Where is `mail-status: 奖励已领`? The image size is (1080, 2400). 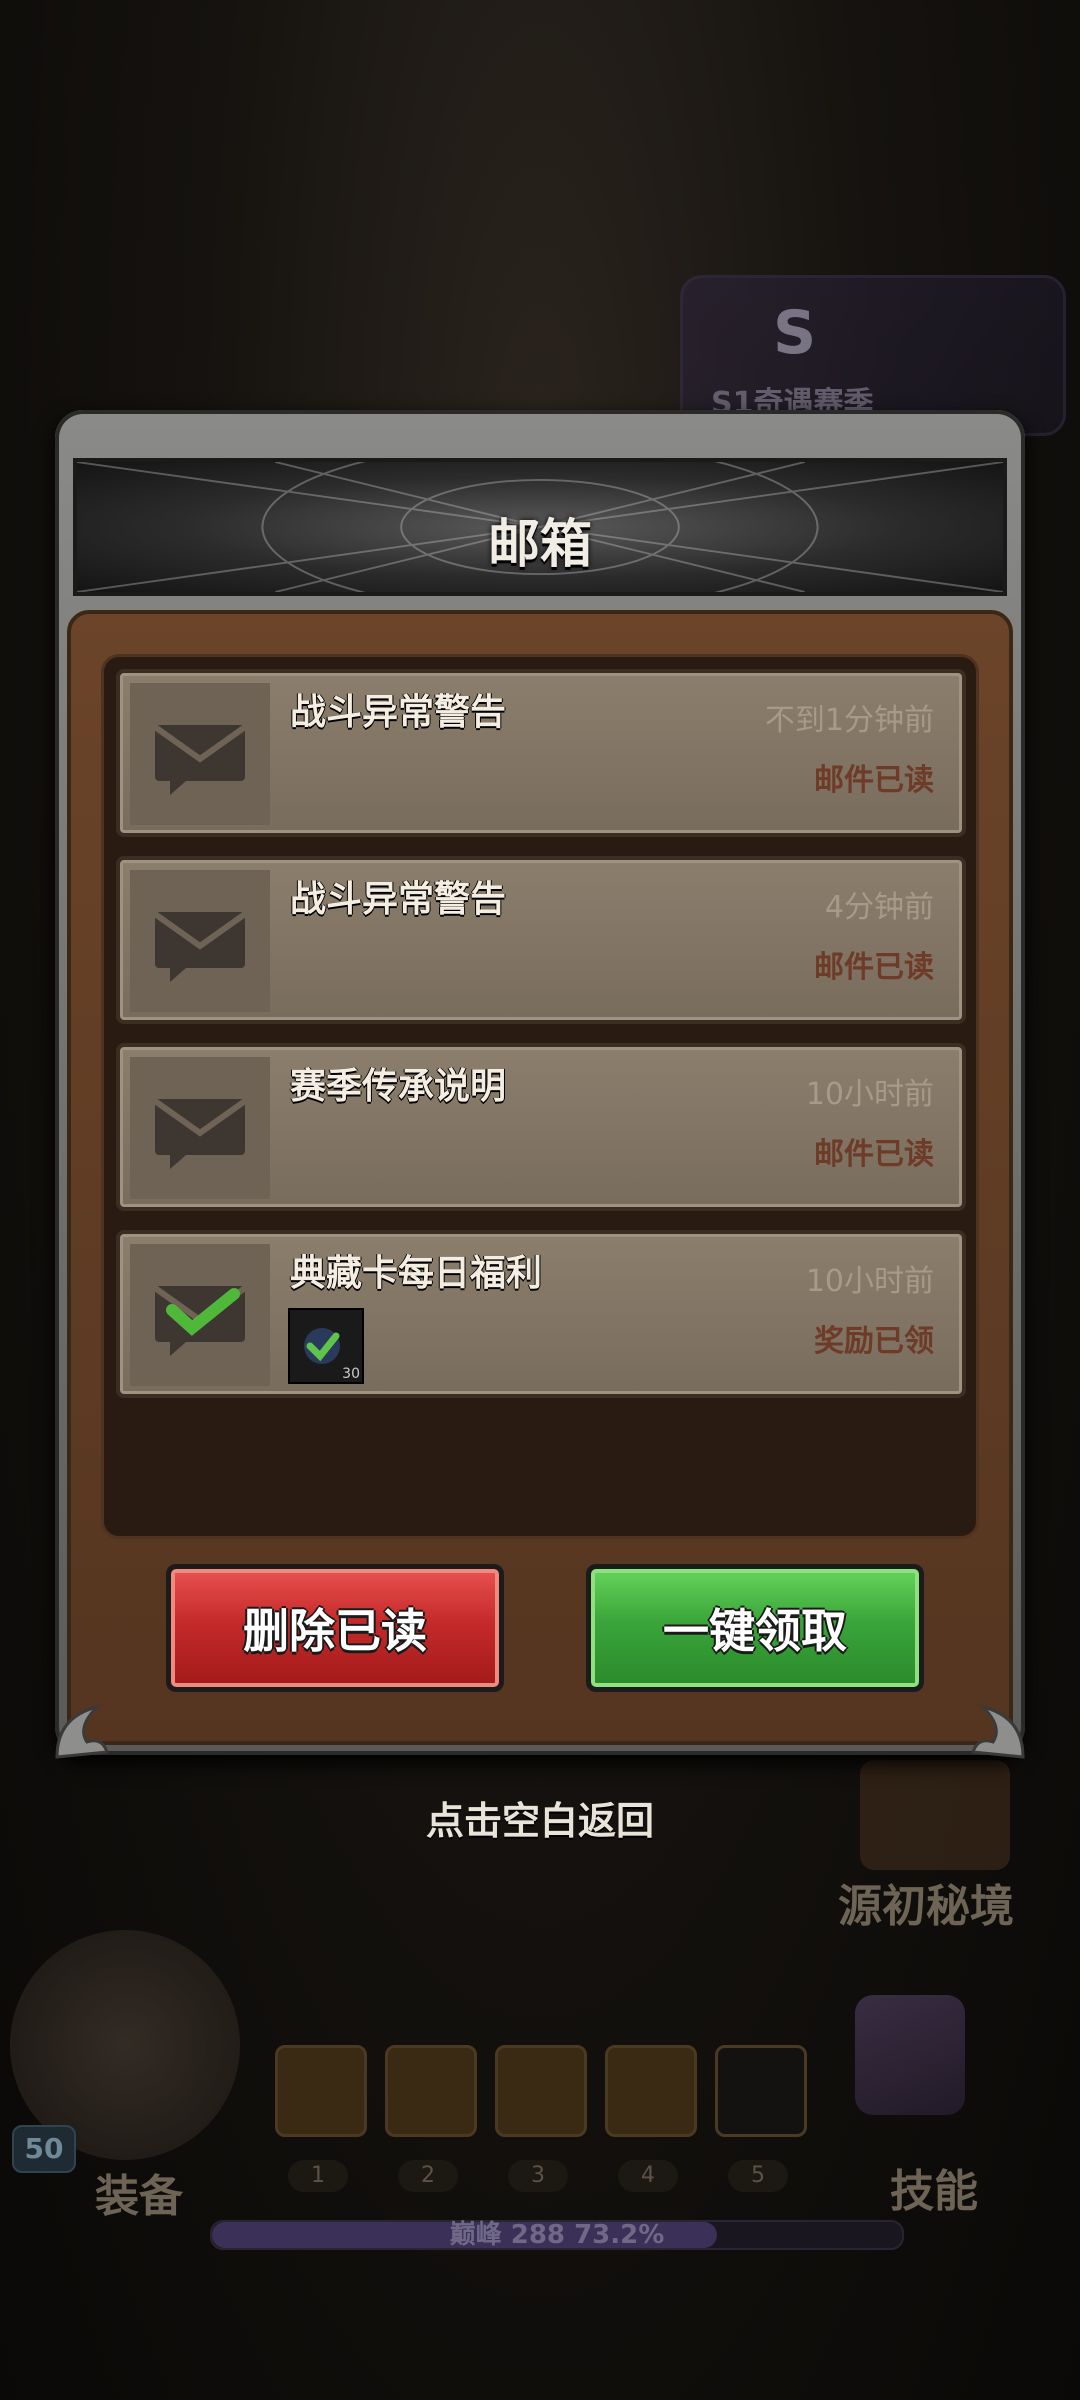
mail-status: 奖励已领 is located at coordinates (874, 1341).